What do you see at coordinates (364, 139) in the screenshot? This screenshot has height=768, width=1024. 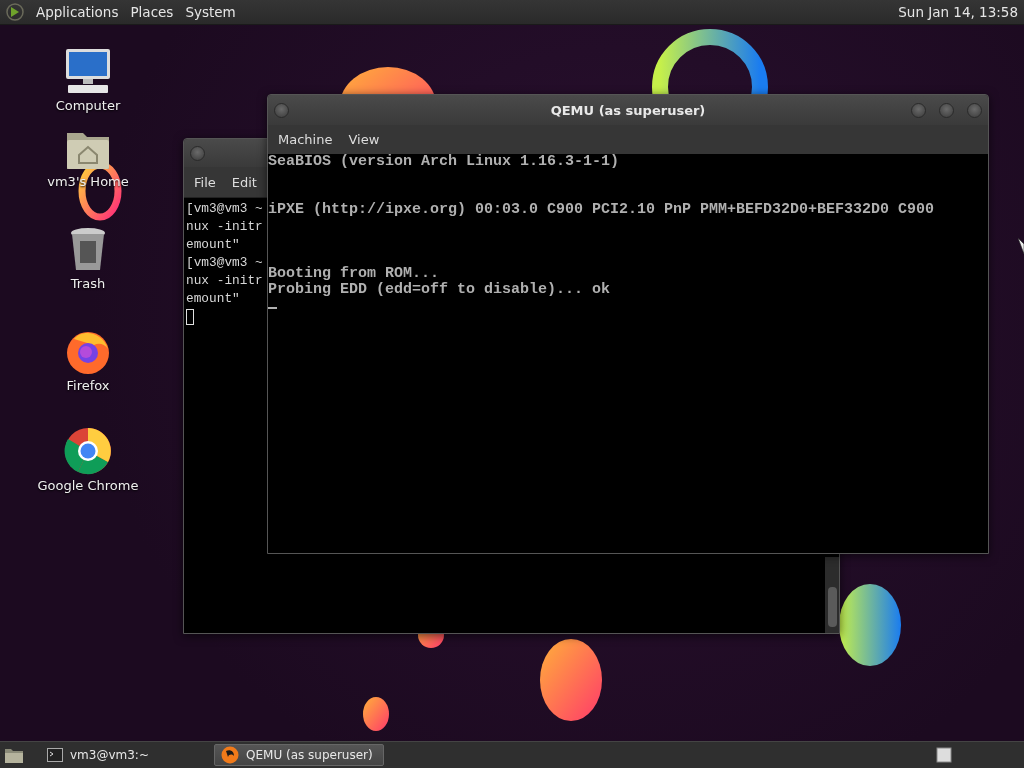 I see `menu-item: View` at bounding box center [364, 139].